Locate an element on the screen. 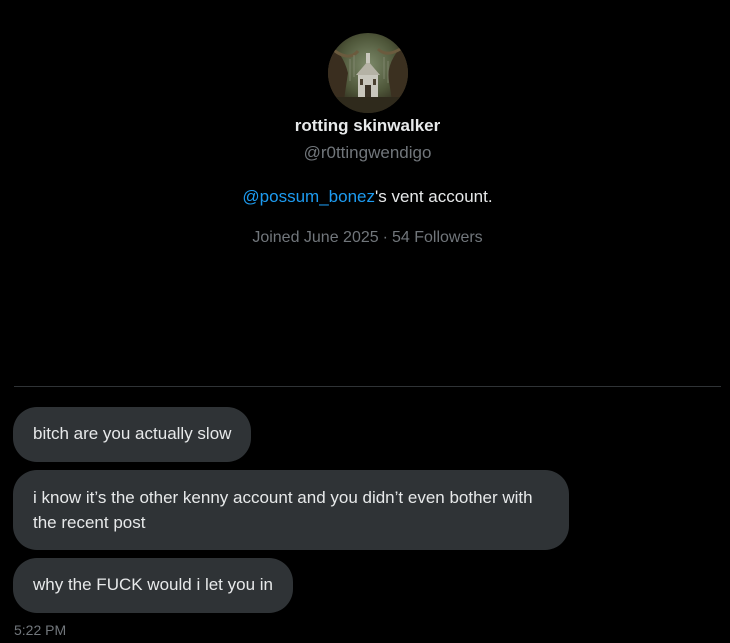  profile-meta: Joined June 2025 · 54 Followers is located at coordinates (365, 238).